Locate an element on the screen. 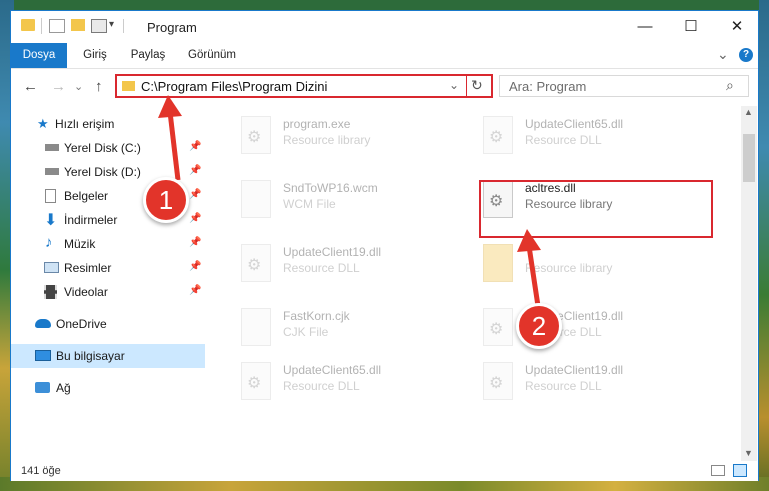 Image resolution: width=769 pixels, height=491 pixels. arrow-2-head is located at coordinates (529, 240).